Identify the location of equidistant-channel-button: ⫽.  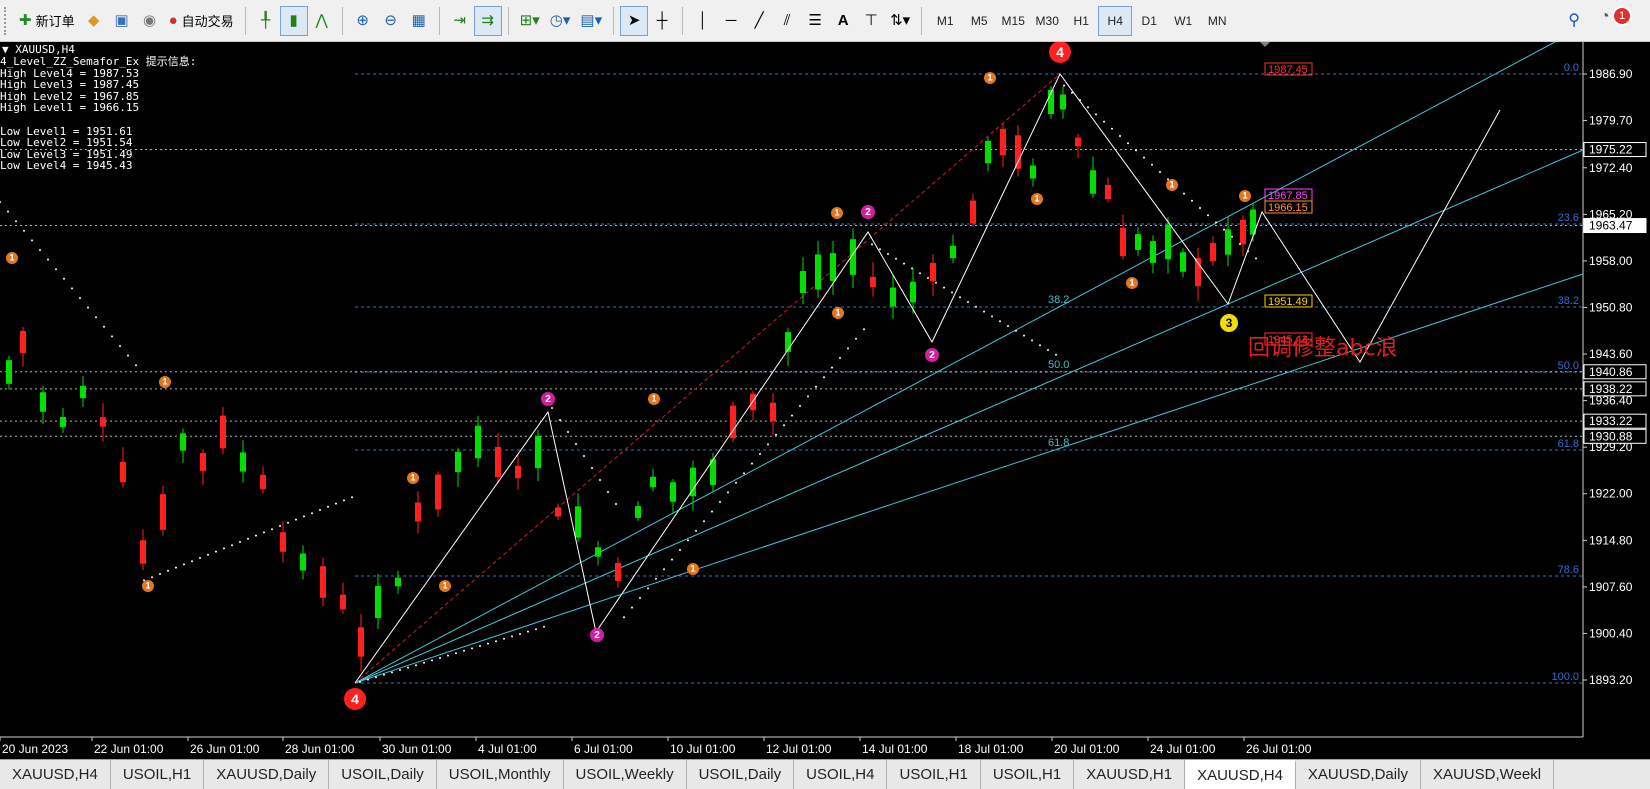
(787, 21).